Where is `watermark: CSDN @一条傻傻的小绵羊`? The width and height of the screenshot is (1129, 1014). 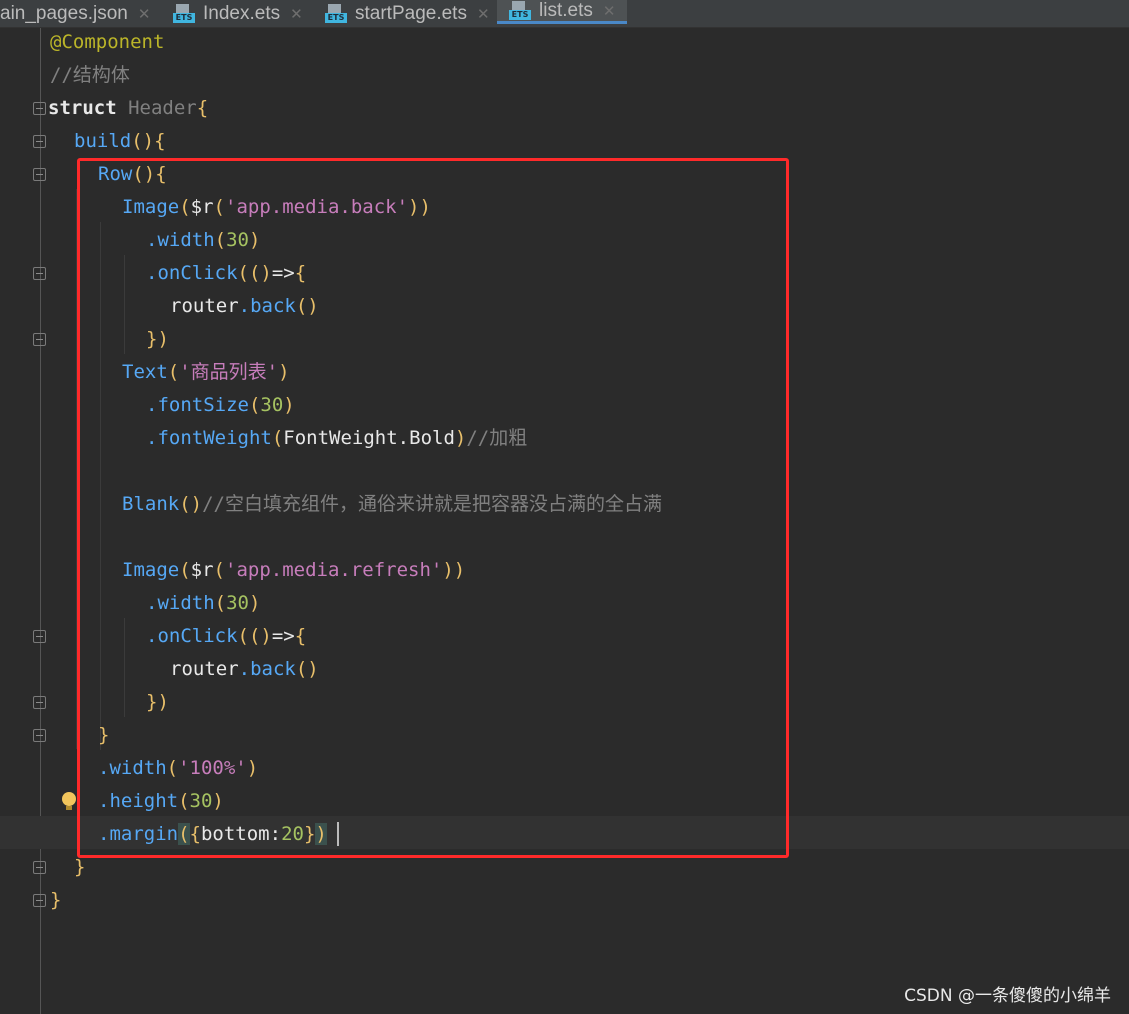
watermark: CSDN @一条傻傻的小绵羊 is located at coordinates (1007, 996).